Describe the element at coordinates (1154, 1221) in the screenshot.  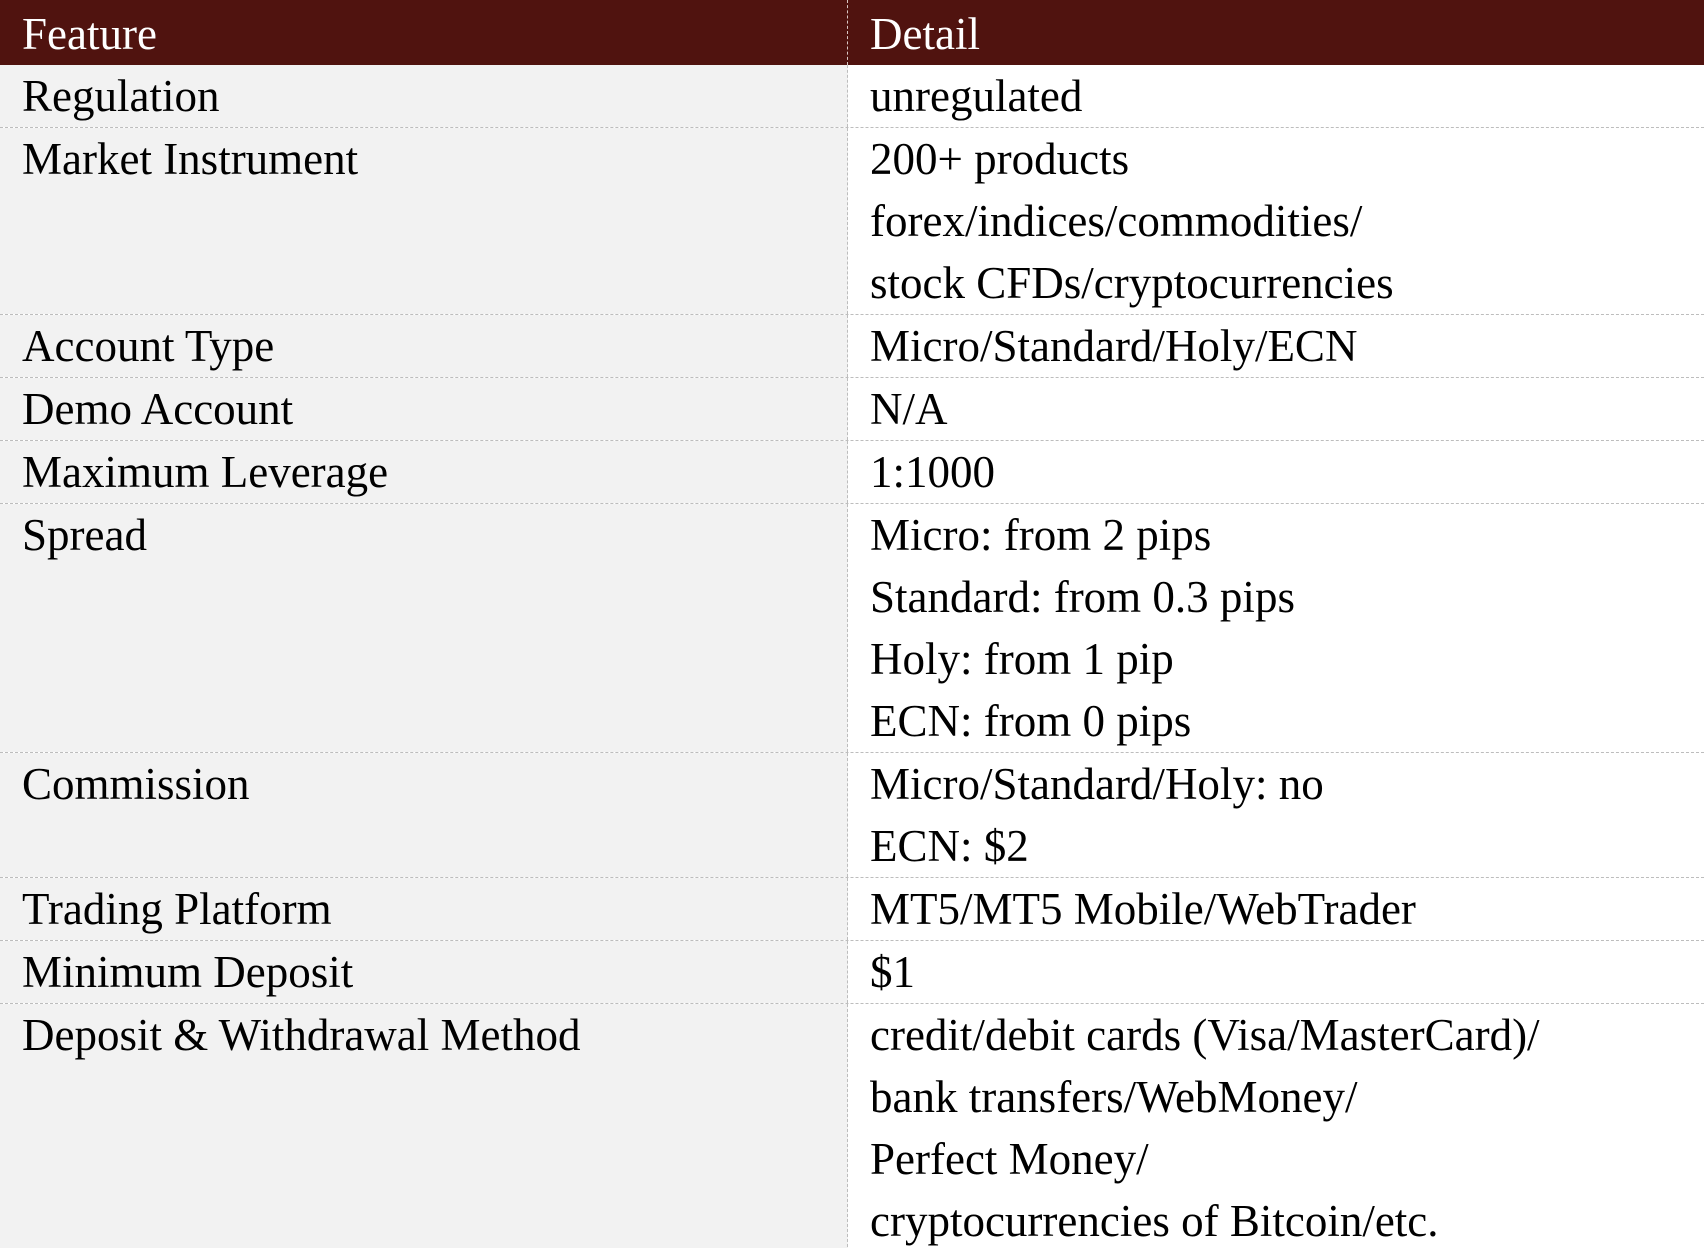
I see `detail-line: cryptocurrencies of Bitcoin/etc.` at that location.